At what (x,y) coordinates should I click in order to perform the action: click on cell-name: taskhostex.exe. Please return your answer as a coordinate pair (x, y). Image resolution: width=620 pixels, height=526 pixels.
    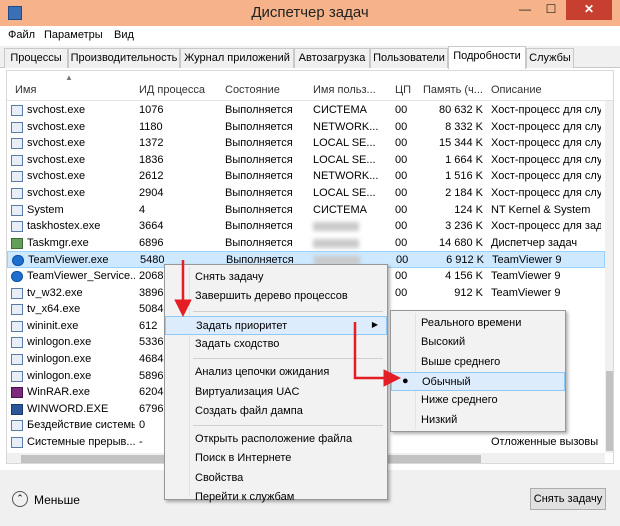
    Looking at the image, I should click on (64, 226).